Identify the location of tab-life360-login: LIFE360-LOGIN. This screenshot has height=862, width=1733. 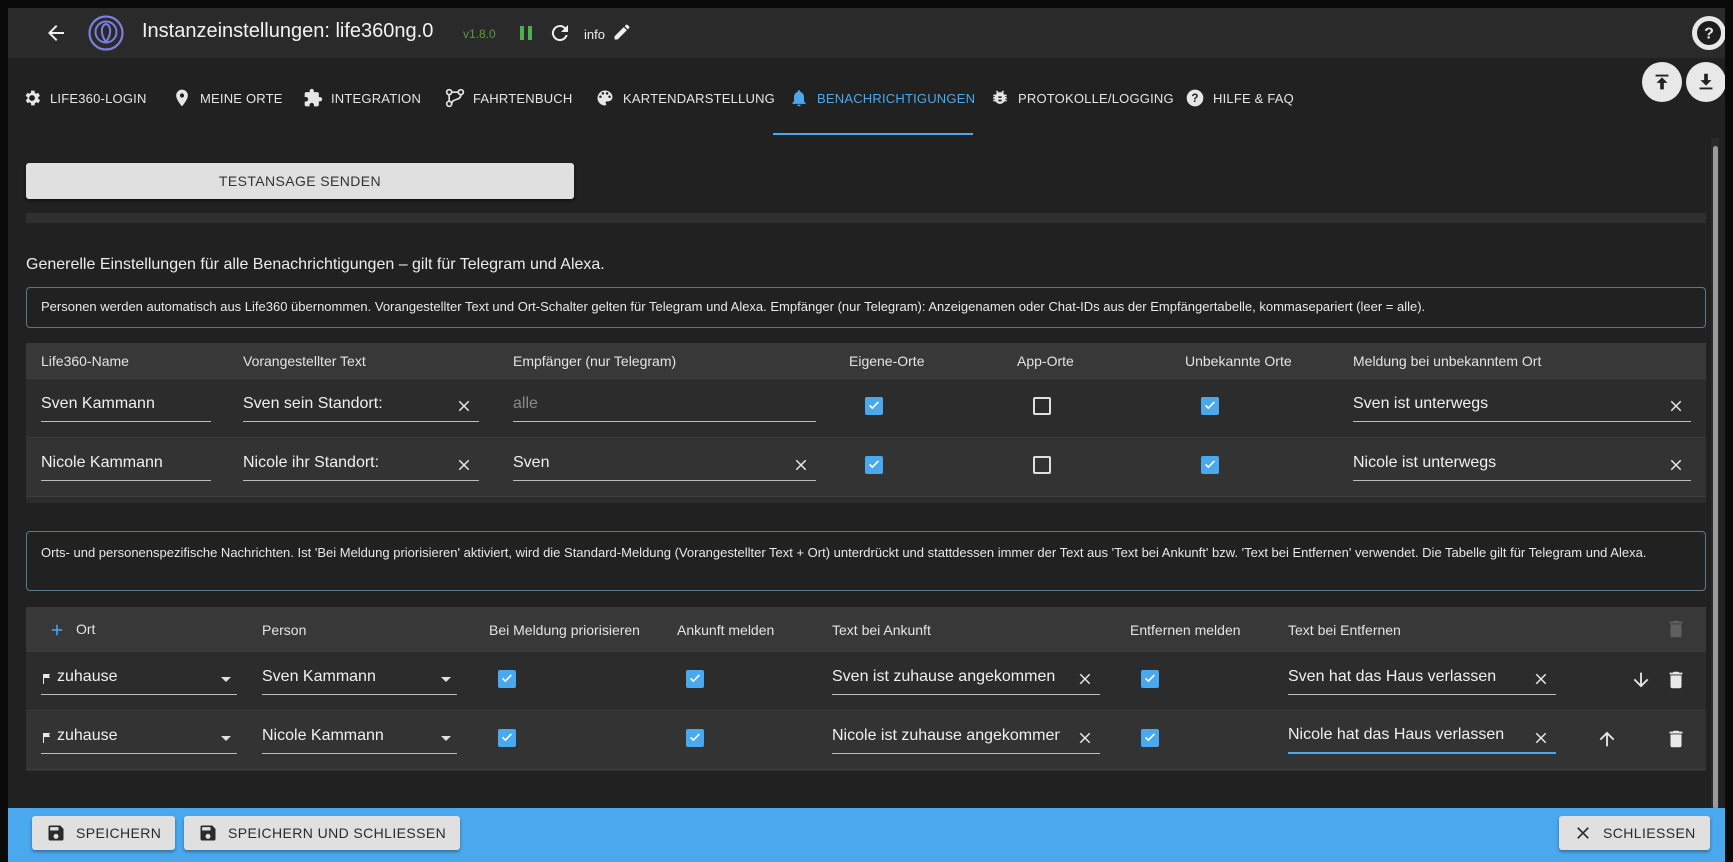
(84, 98).